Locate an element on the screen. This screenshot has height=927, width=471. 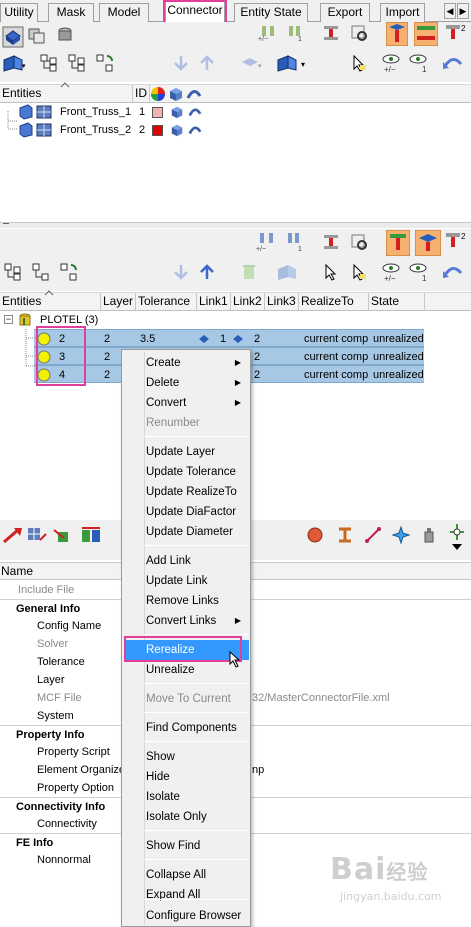
menu-item-create: Create ▶ is located at coordinates (187, 363).